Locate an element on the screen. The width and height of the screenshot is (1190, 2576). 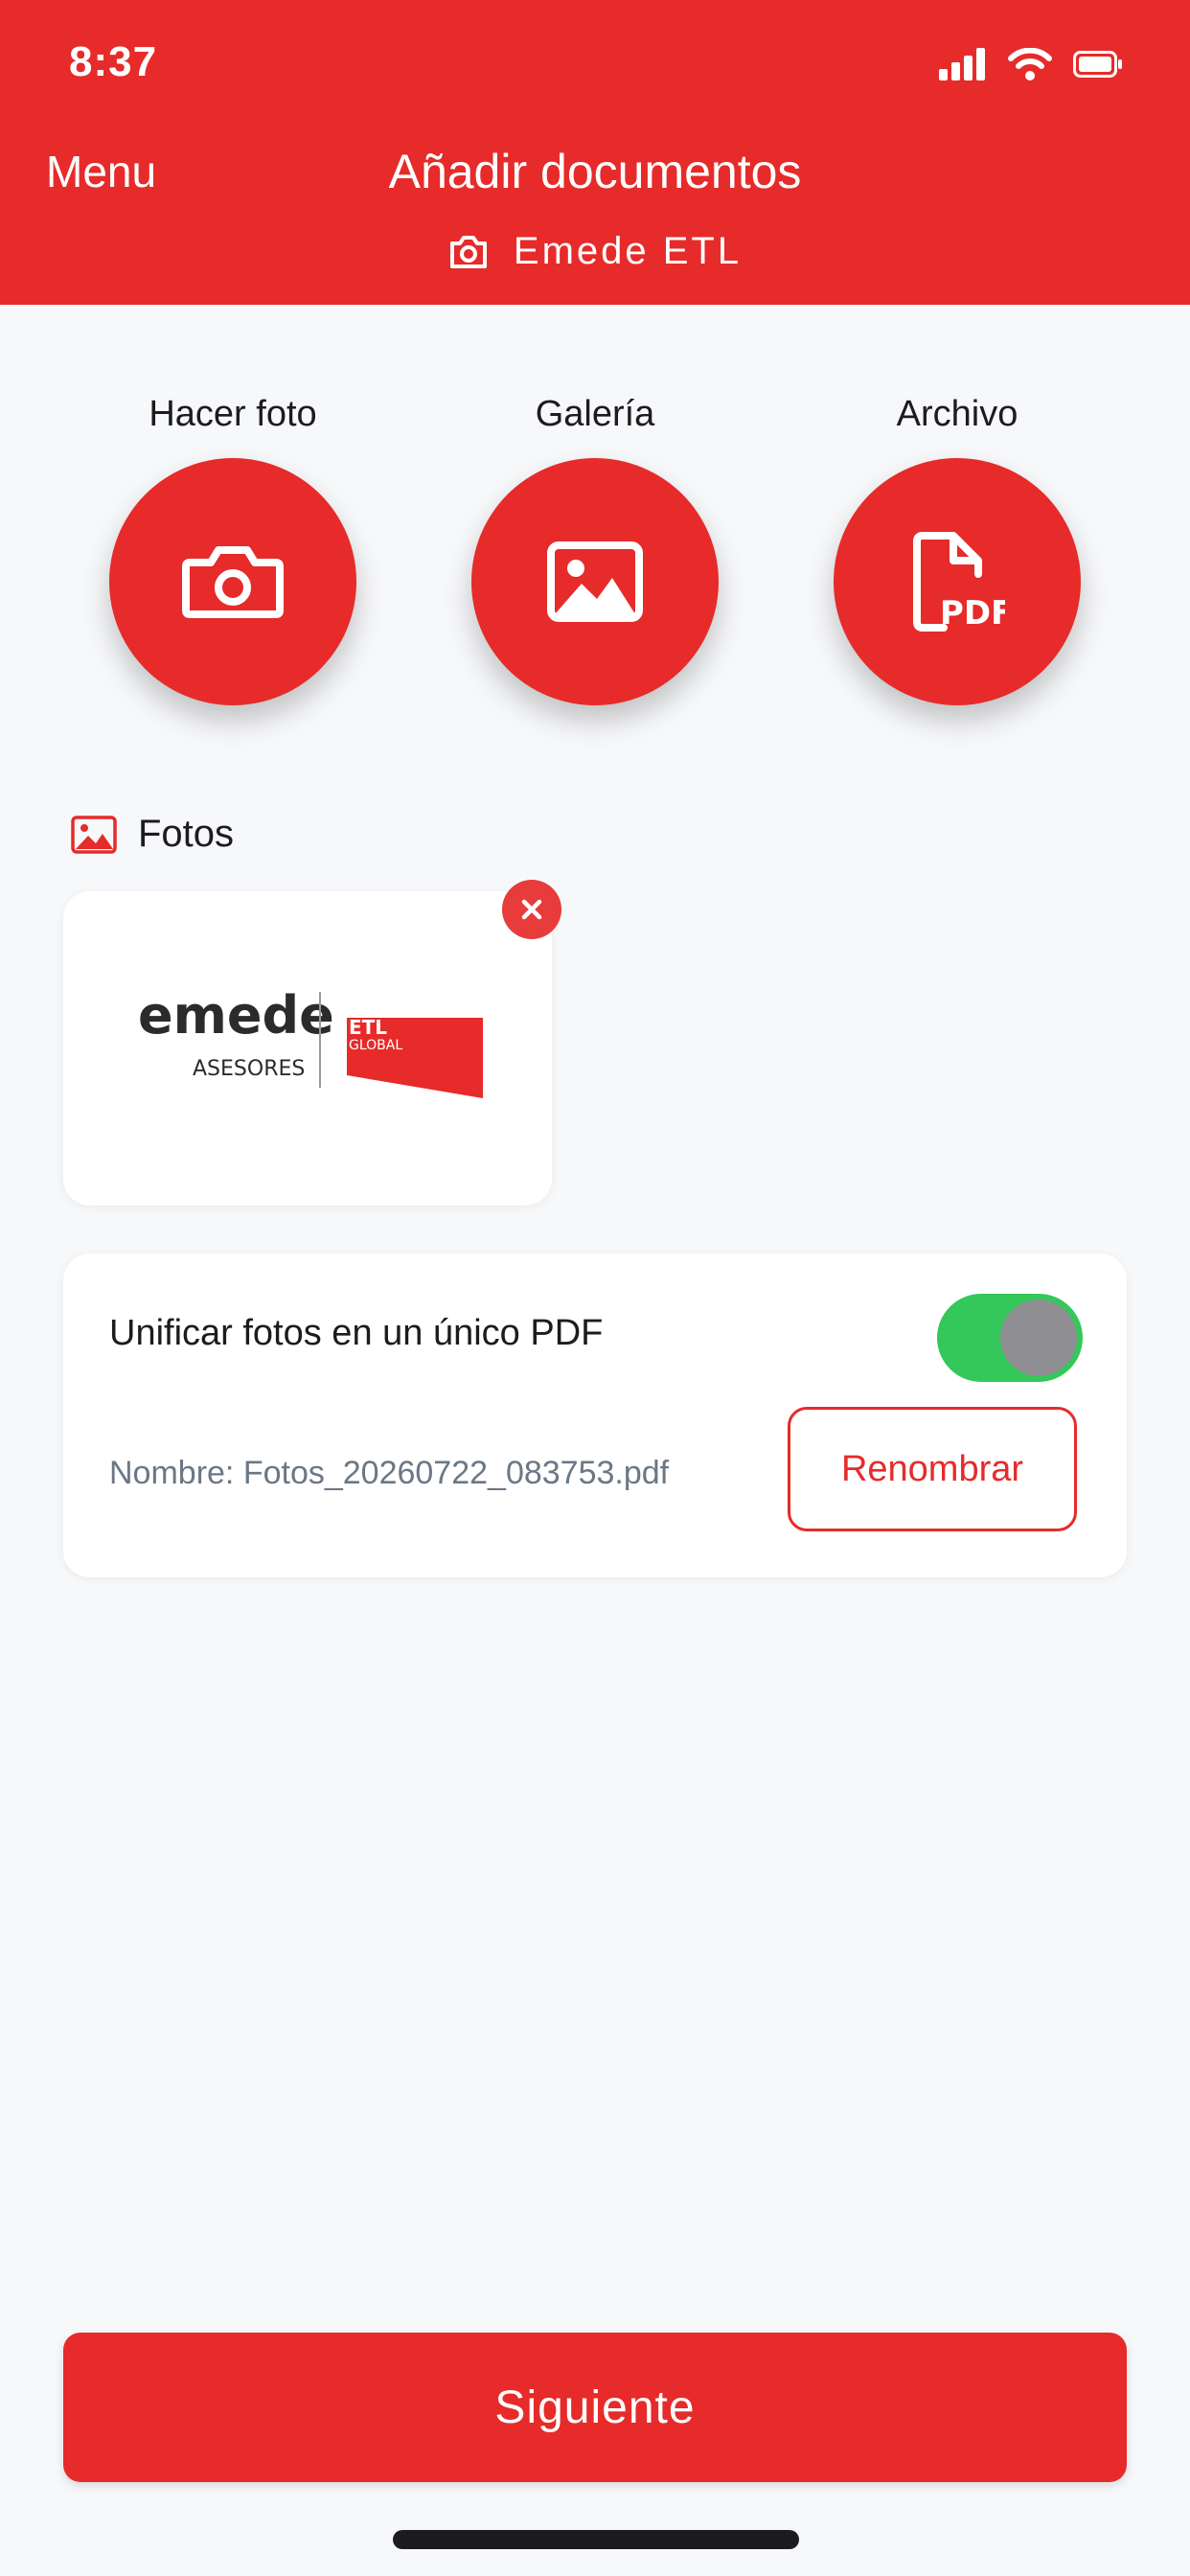
status-time: 8:37 is located at coordinates (114, 62).